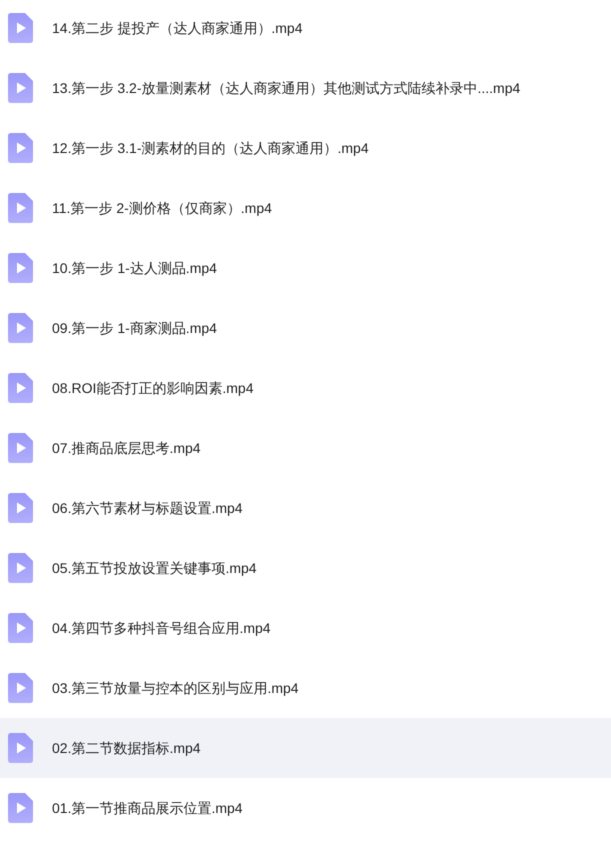 This screenshot has width=611, height=850. Describe the element at coordinates (305, 748) in the screenshot. I see `file-row: 02.第二节数据指标.mp4` at that location.